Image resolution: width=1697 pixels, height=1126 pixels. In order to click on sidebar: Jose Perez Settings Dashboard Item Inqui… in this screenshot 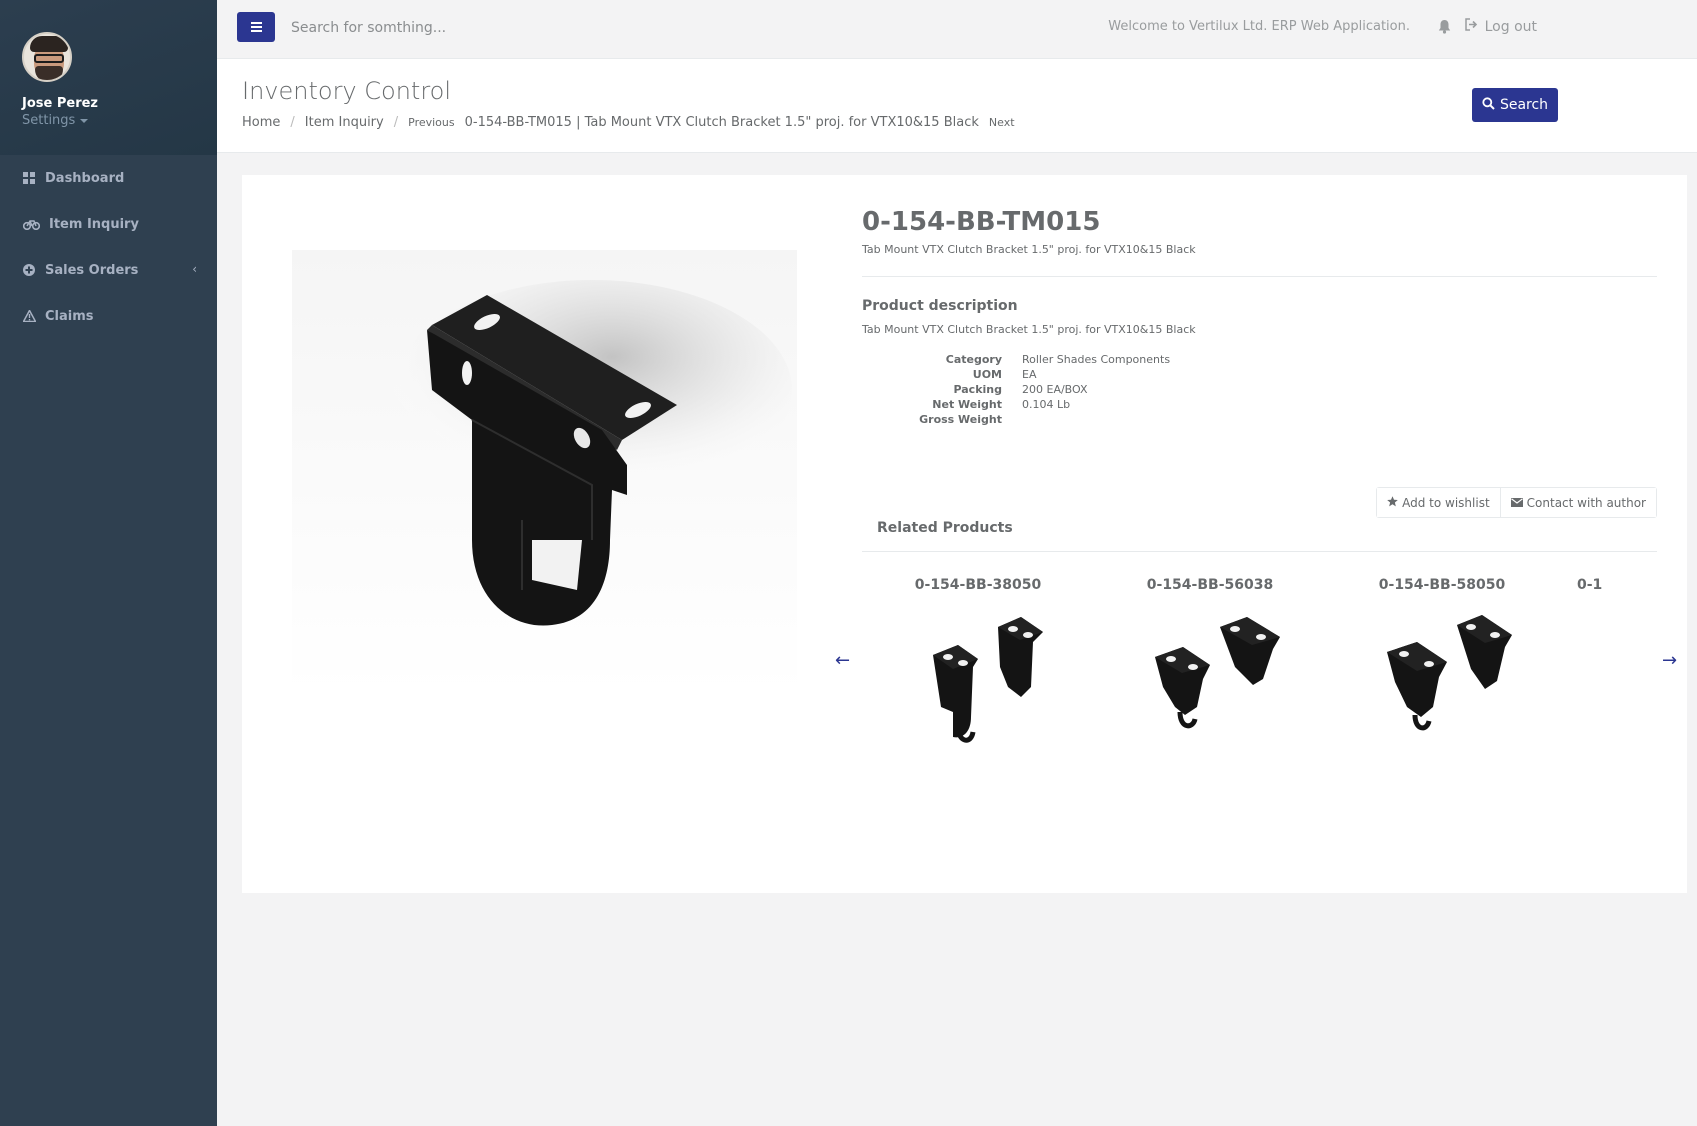, I will do `click(108, 563)`.